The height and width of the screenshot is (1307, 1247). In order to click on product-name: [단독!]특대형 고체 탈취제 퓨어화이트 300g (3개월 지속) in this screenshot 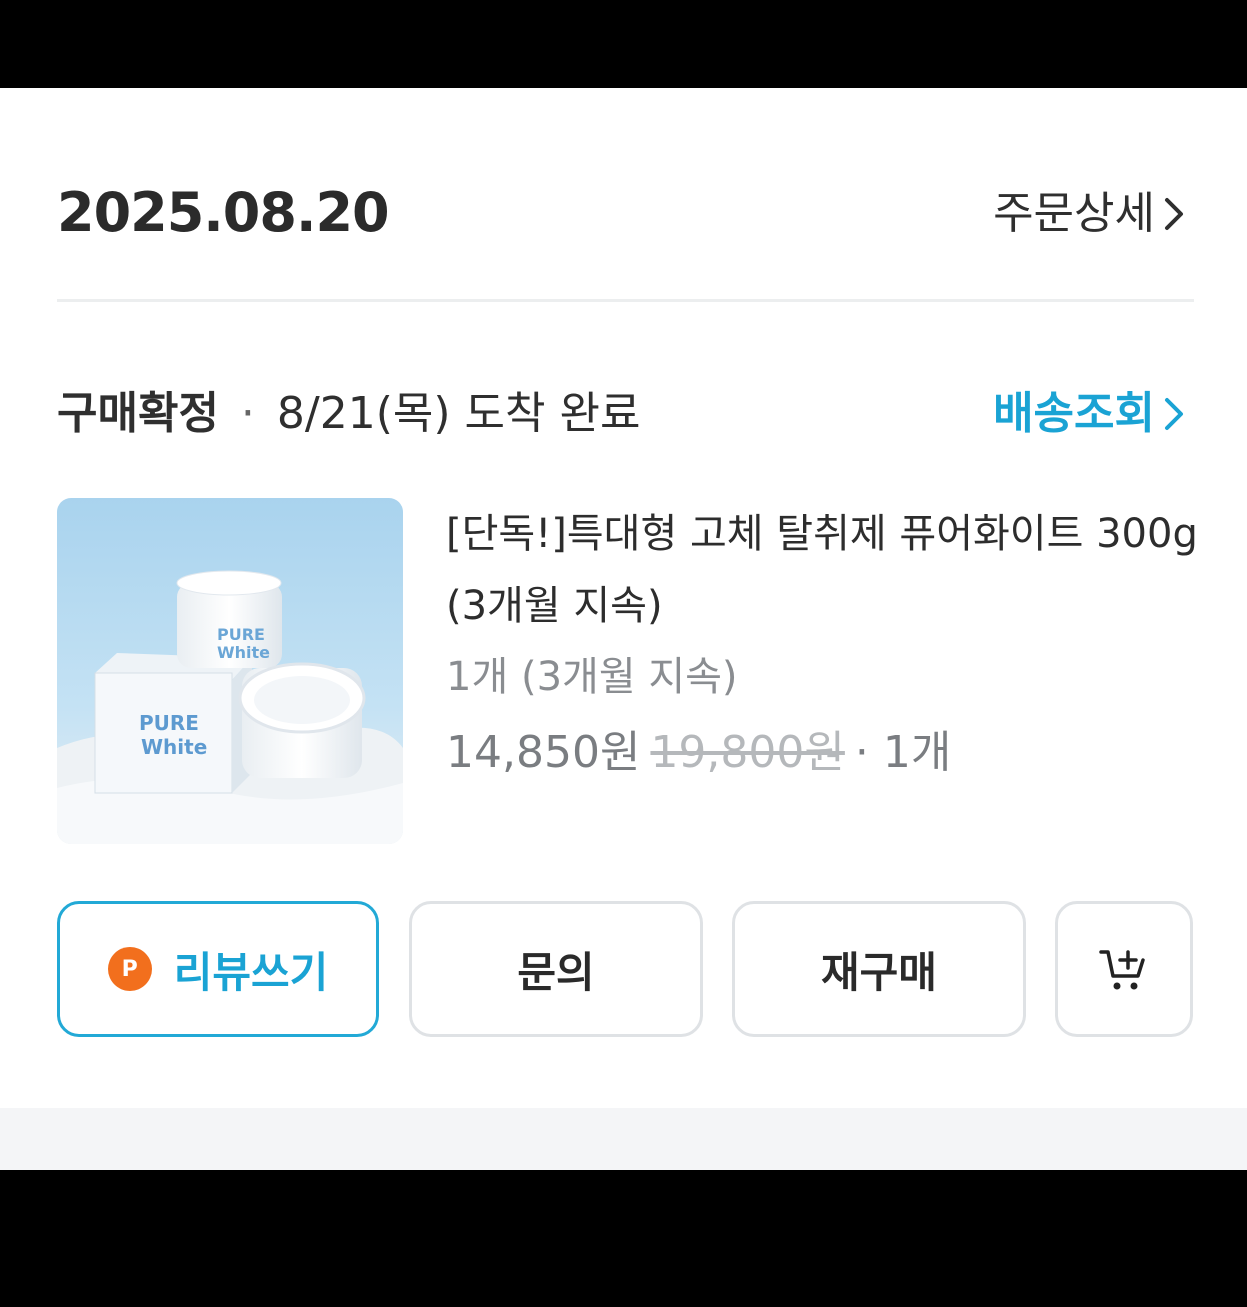, I will do `click(826, 570)`.